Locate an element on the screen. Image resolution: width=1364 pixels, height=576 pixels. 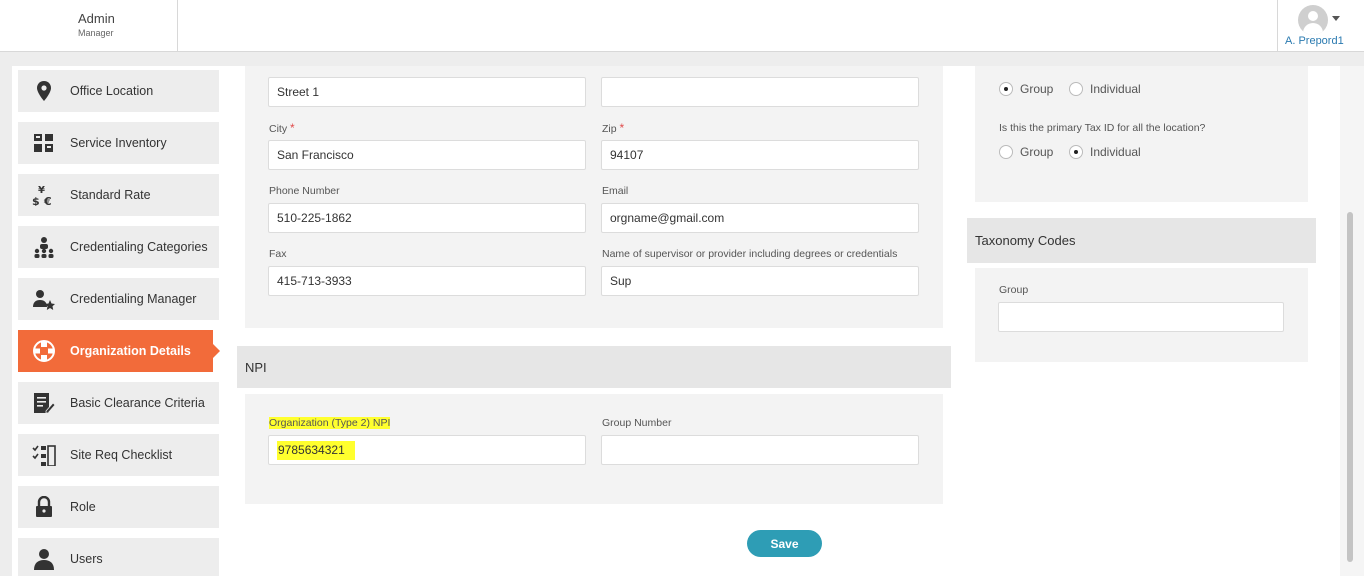
sidebar-item-site-req-checklist: Site Req Checklist is located at coordinates (118, 455).